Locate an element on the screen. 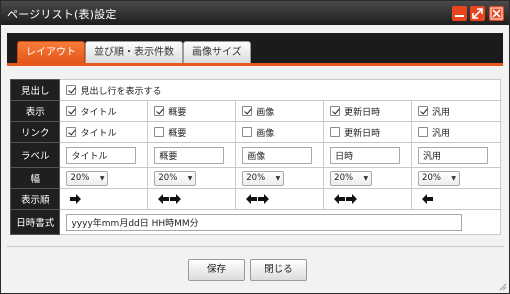  close-button: 閉じる is located at coordinates (278, 270).